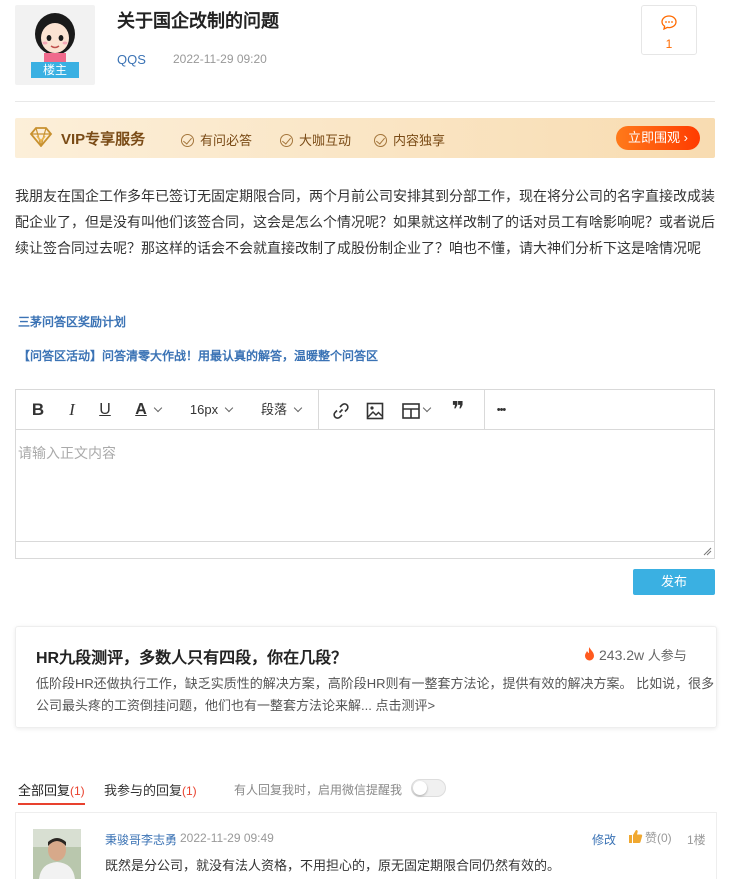  I want to click on reply-floor: 1楼, so click(696, 840).